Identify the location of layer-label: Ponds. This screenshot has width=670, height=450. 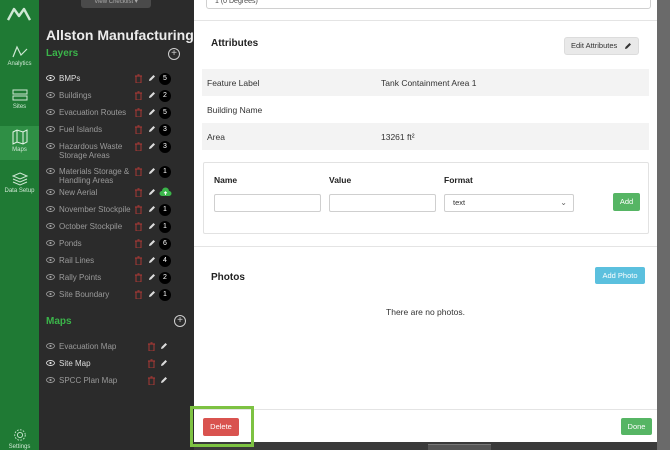
(70, 243).